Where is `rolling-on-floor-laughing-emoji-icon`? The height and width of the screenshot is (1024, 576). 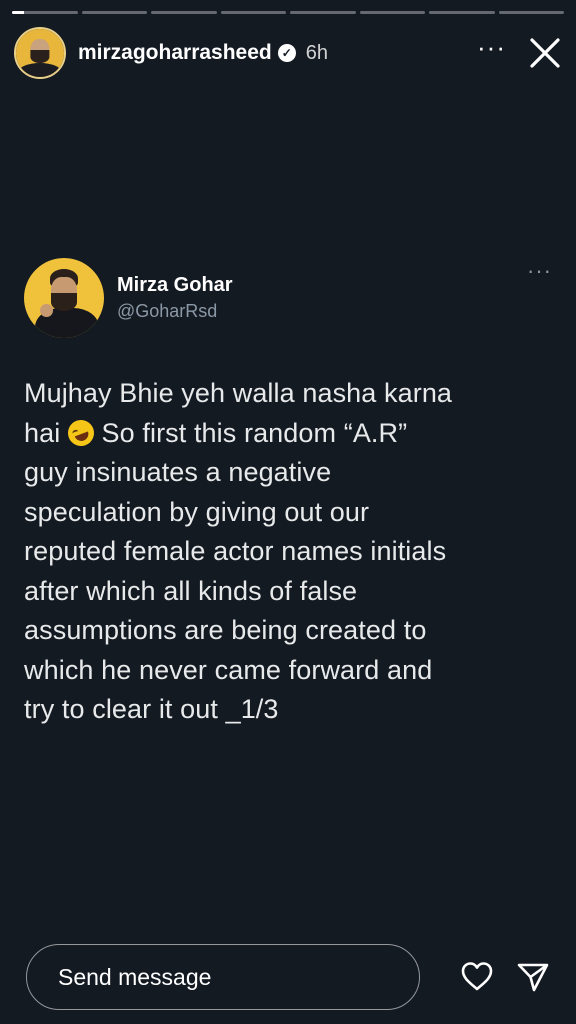 rolling-on-floor-laughing-emoji-icon is located at coordinates (81, 432).